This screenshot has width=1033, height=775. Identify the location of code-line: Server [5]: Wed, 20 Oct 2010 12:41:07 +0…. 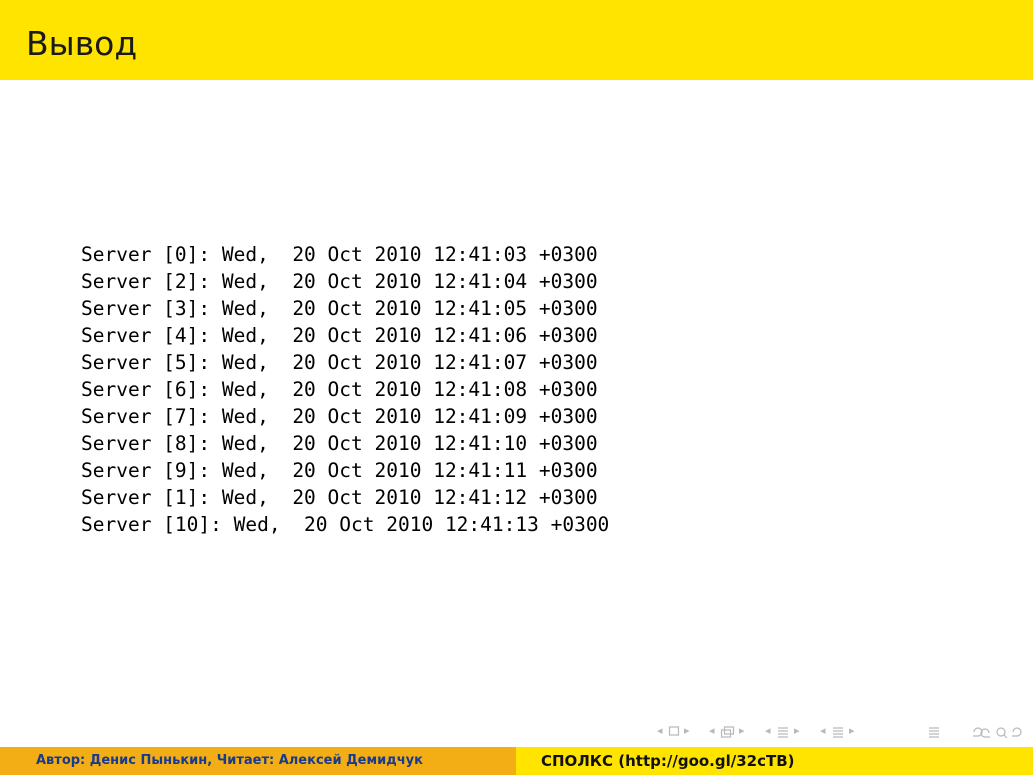
(339, 362).